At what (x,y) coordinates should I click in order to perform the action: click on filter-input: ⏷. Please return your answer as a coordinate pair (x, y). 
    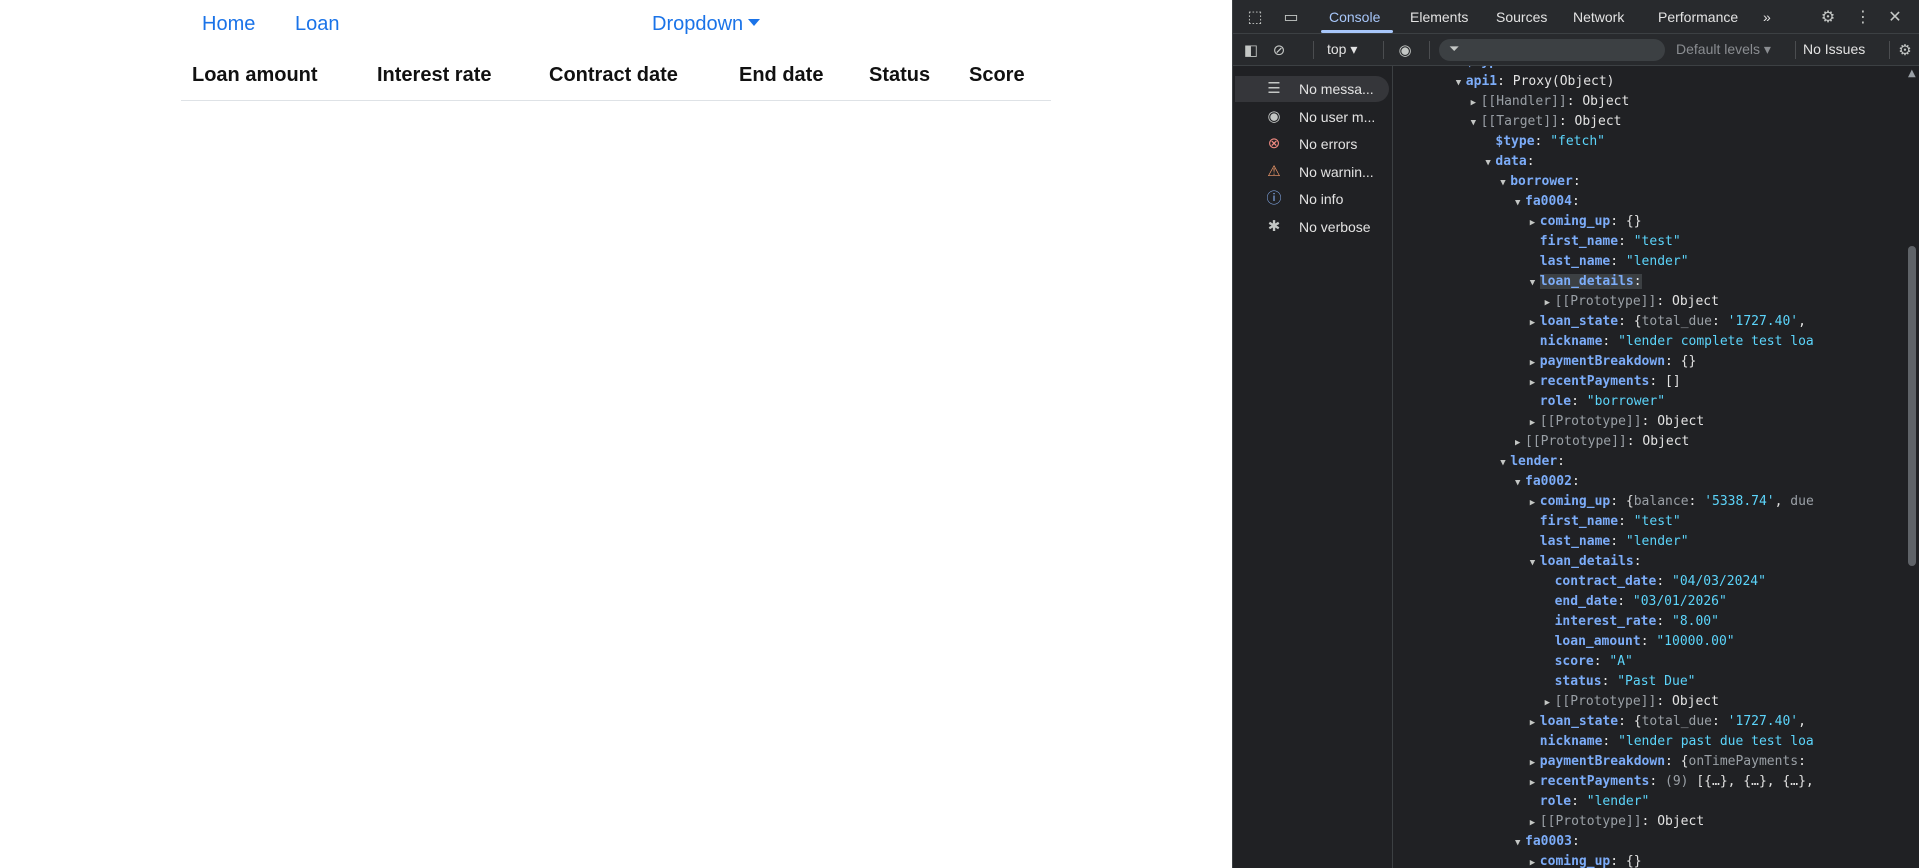
    Looking at the image, I should click on (1552, 50).